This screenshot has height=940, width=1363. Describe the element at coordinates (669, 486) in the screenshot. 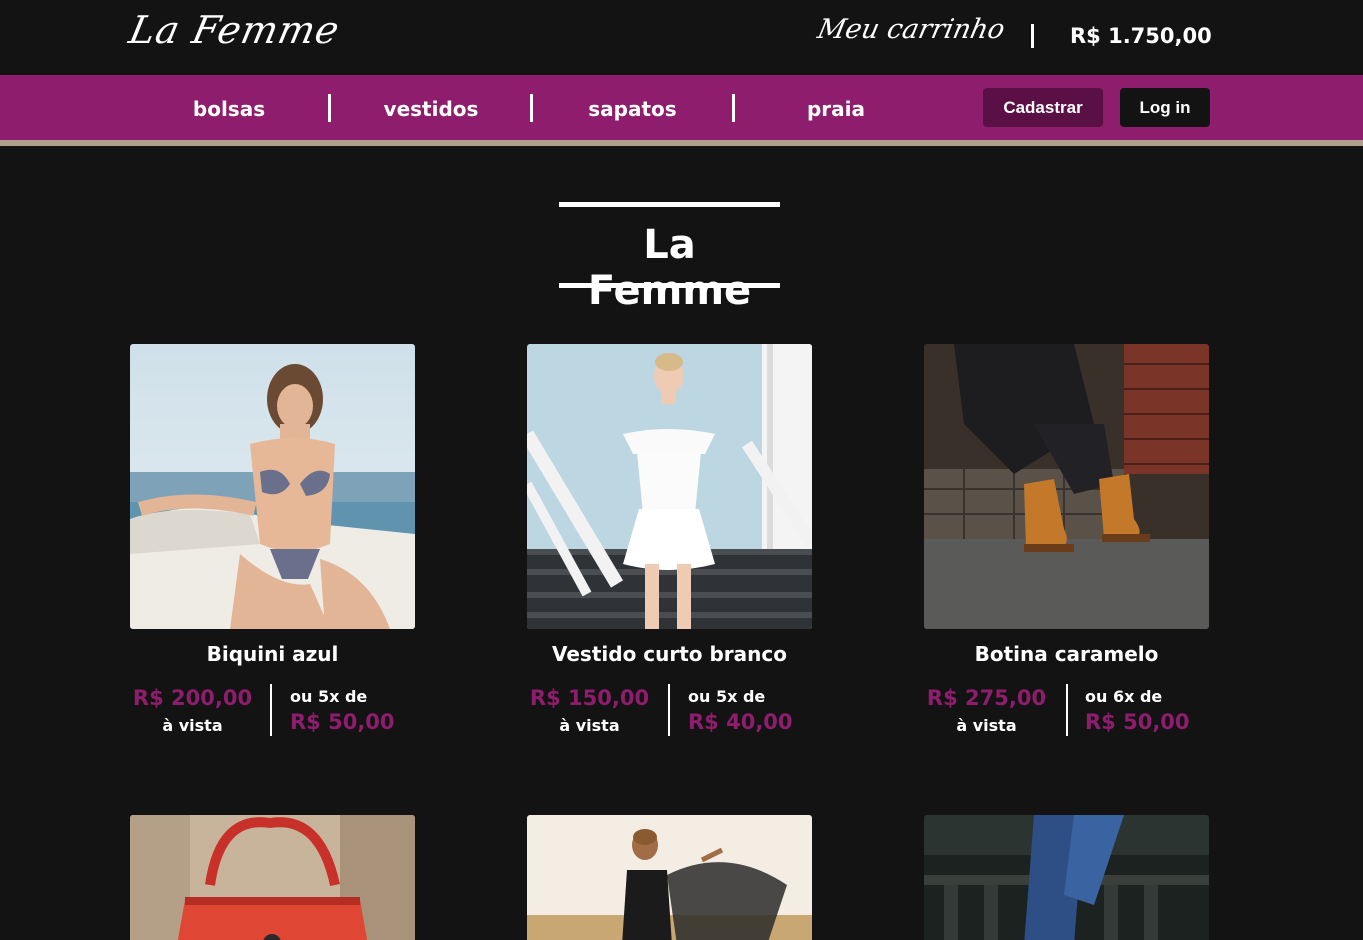

I see `product-image-dress` at that location.